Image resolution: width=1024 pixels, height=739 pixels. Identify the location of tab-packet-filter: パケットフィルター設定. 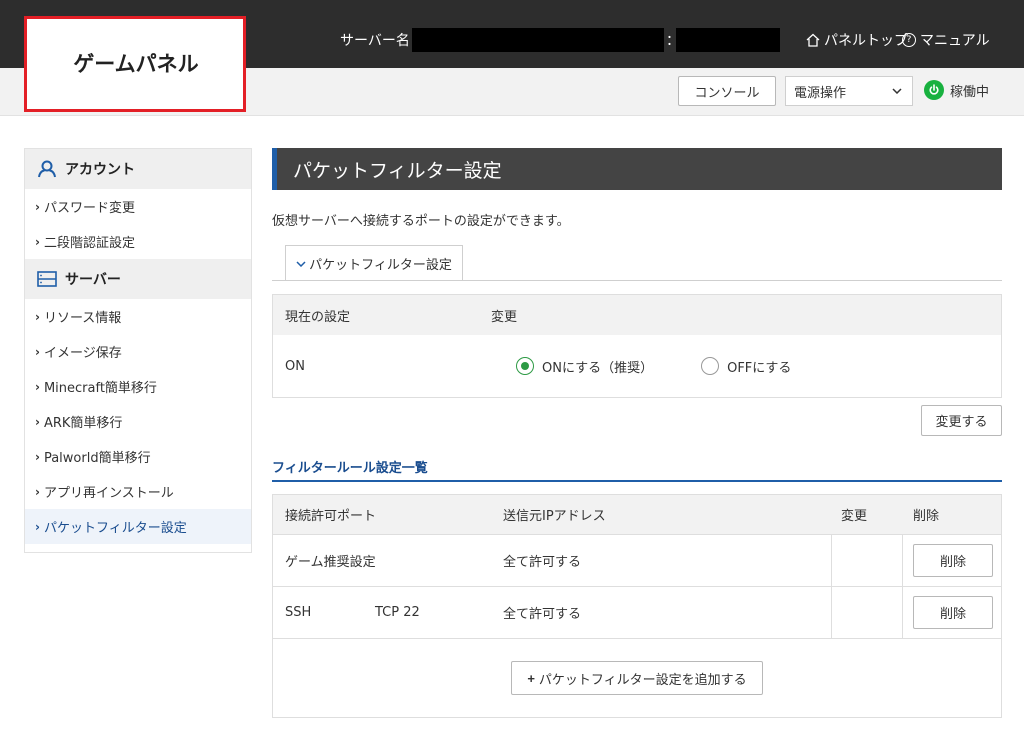
(374, 263).